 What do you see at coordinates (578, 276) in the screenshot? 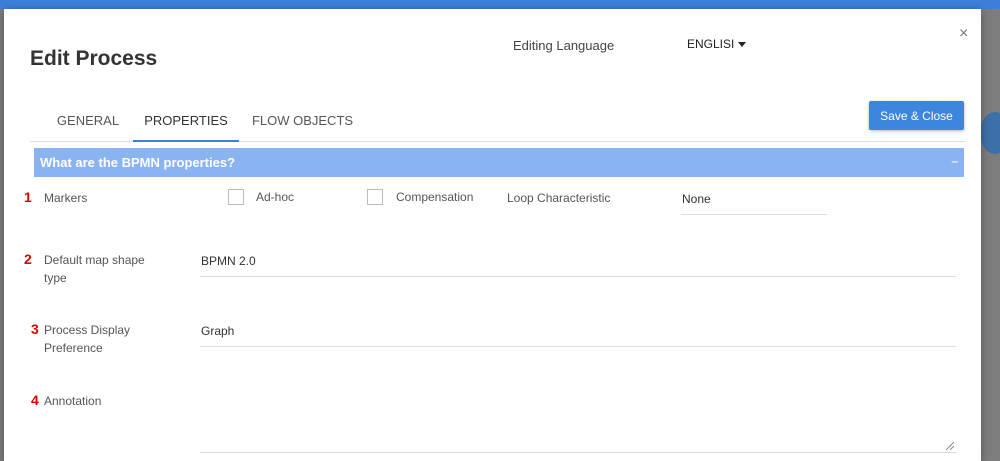
I see `map-shape-underline` at bounding box center [578, 276].